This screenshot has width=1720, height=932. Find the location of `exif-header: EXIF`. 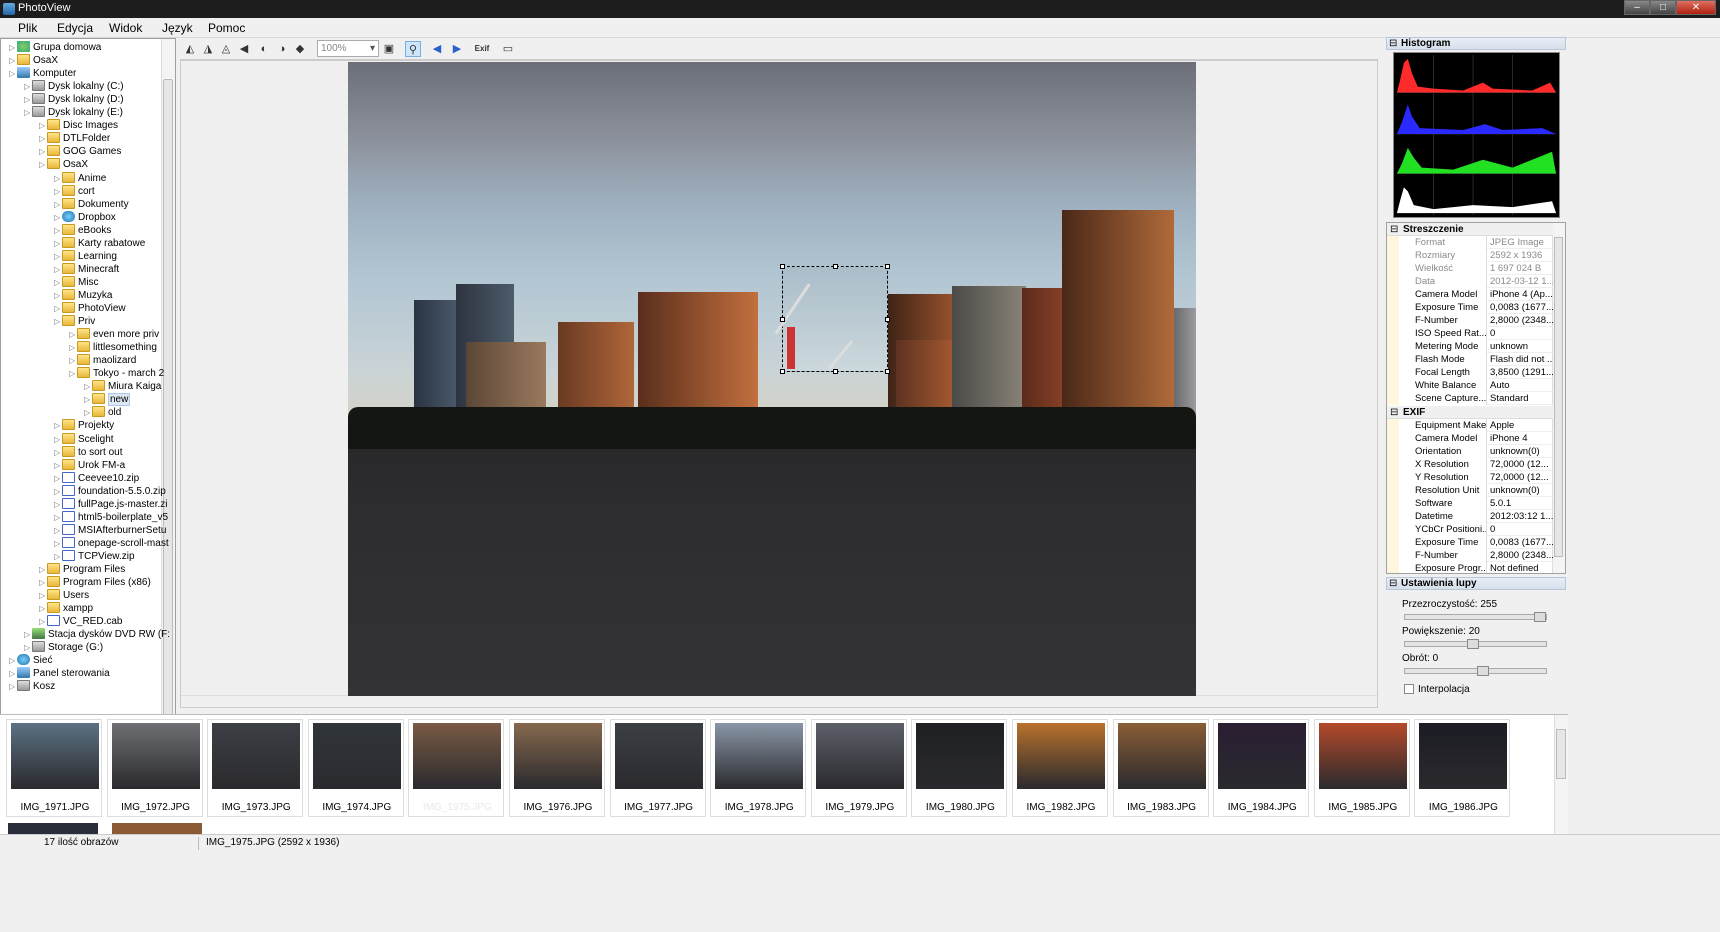

exif-header: EXIF is located at coordinates (1470, 412).